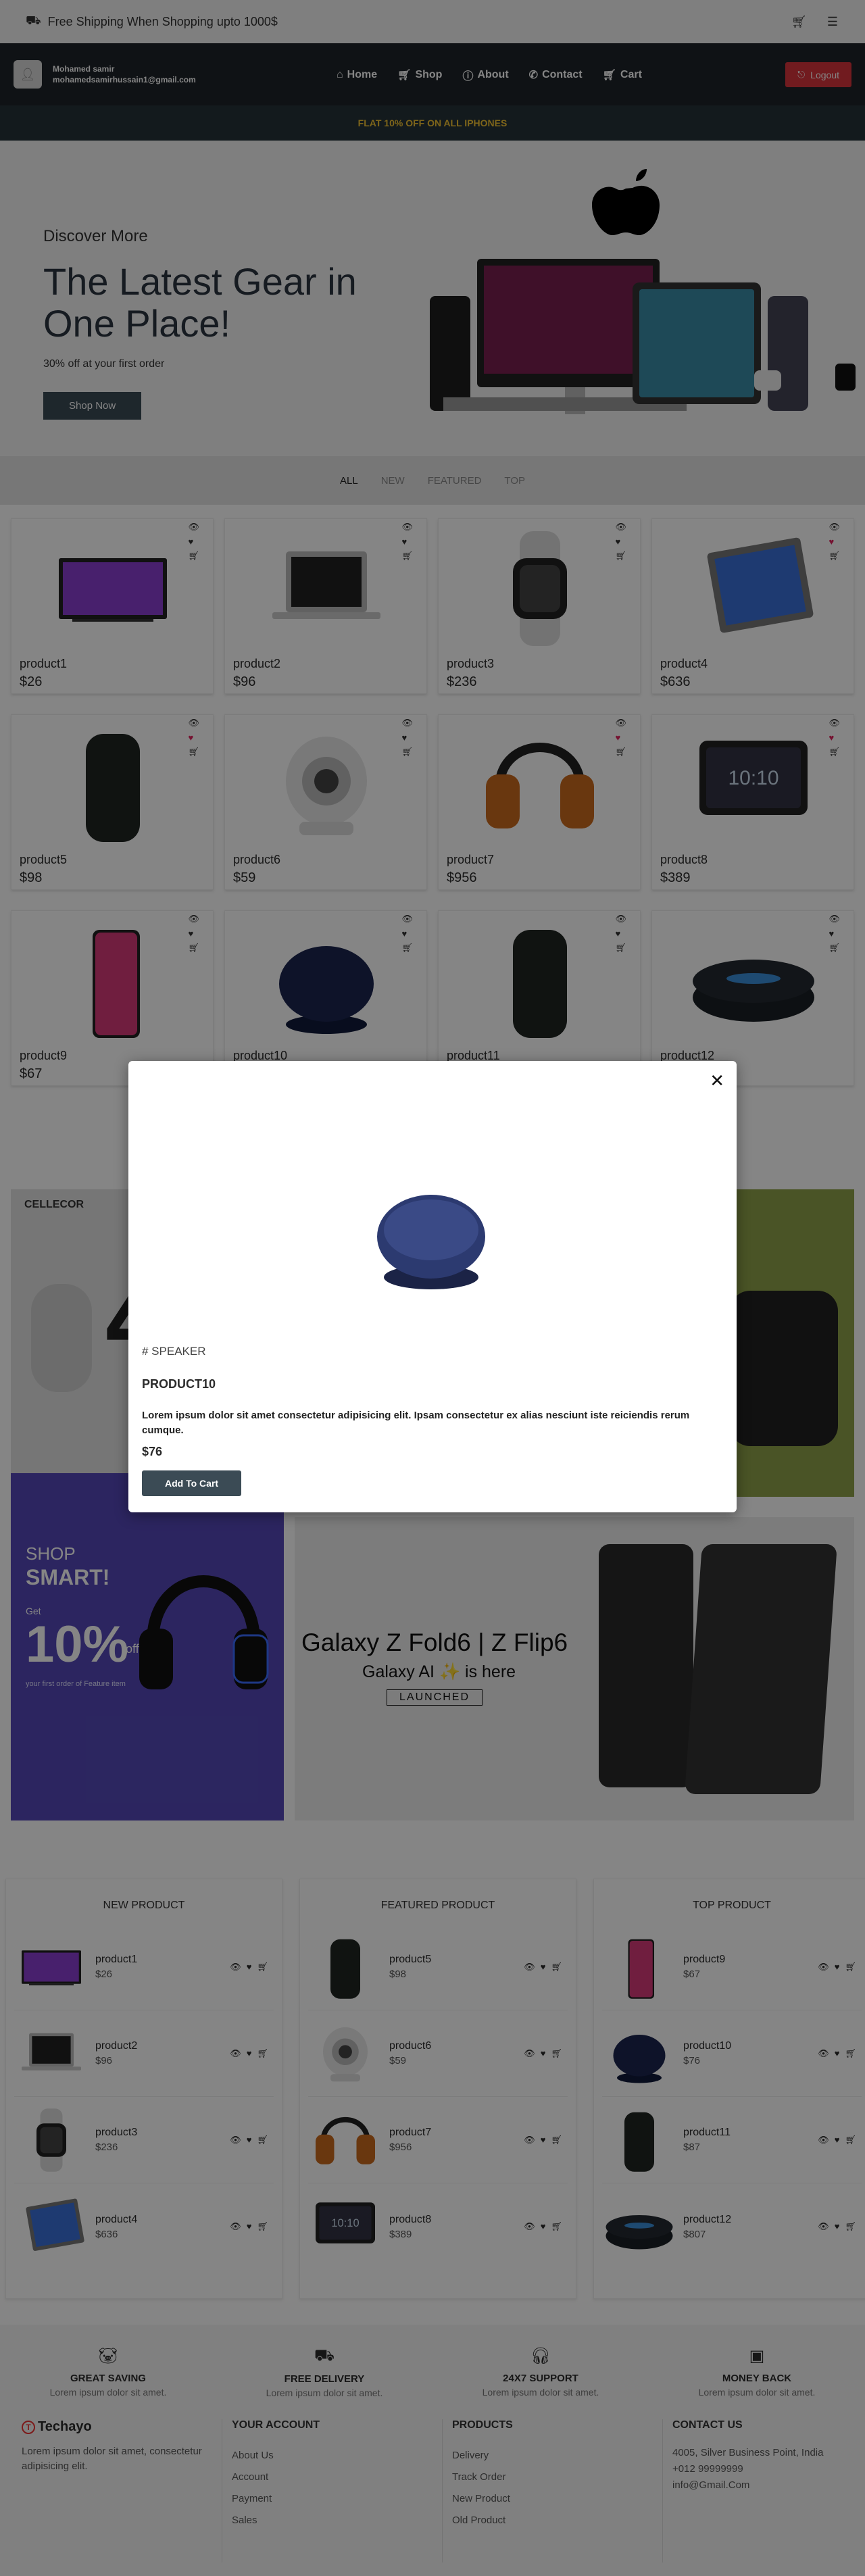  I want to click on product-category: # SPEAKER, so click(174, 1351).